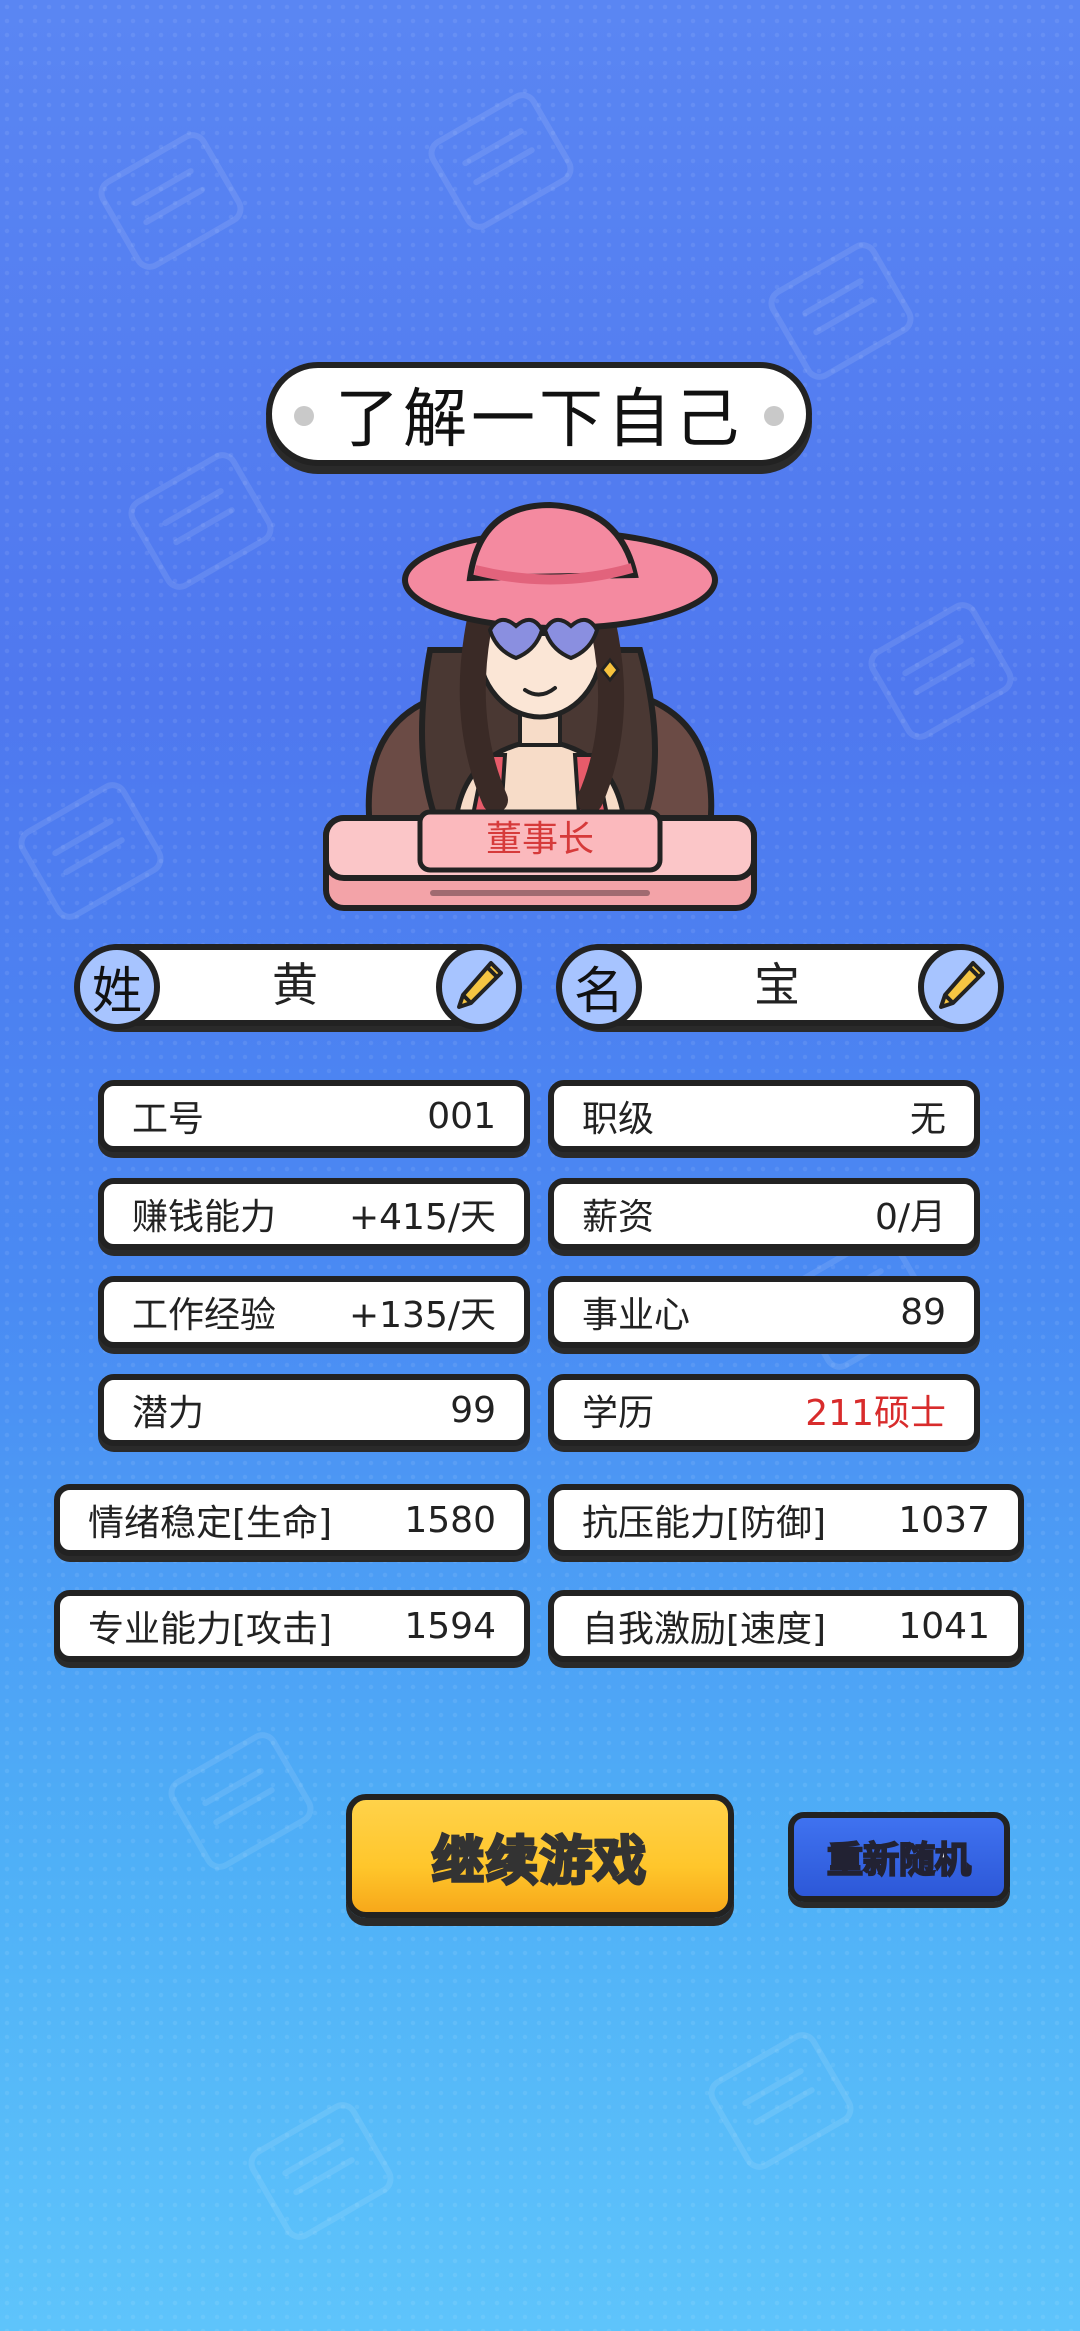 The image size is (1080, 2331). I want to click on stat-label: 赚钱能力, so click(204, 1217).